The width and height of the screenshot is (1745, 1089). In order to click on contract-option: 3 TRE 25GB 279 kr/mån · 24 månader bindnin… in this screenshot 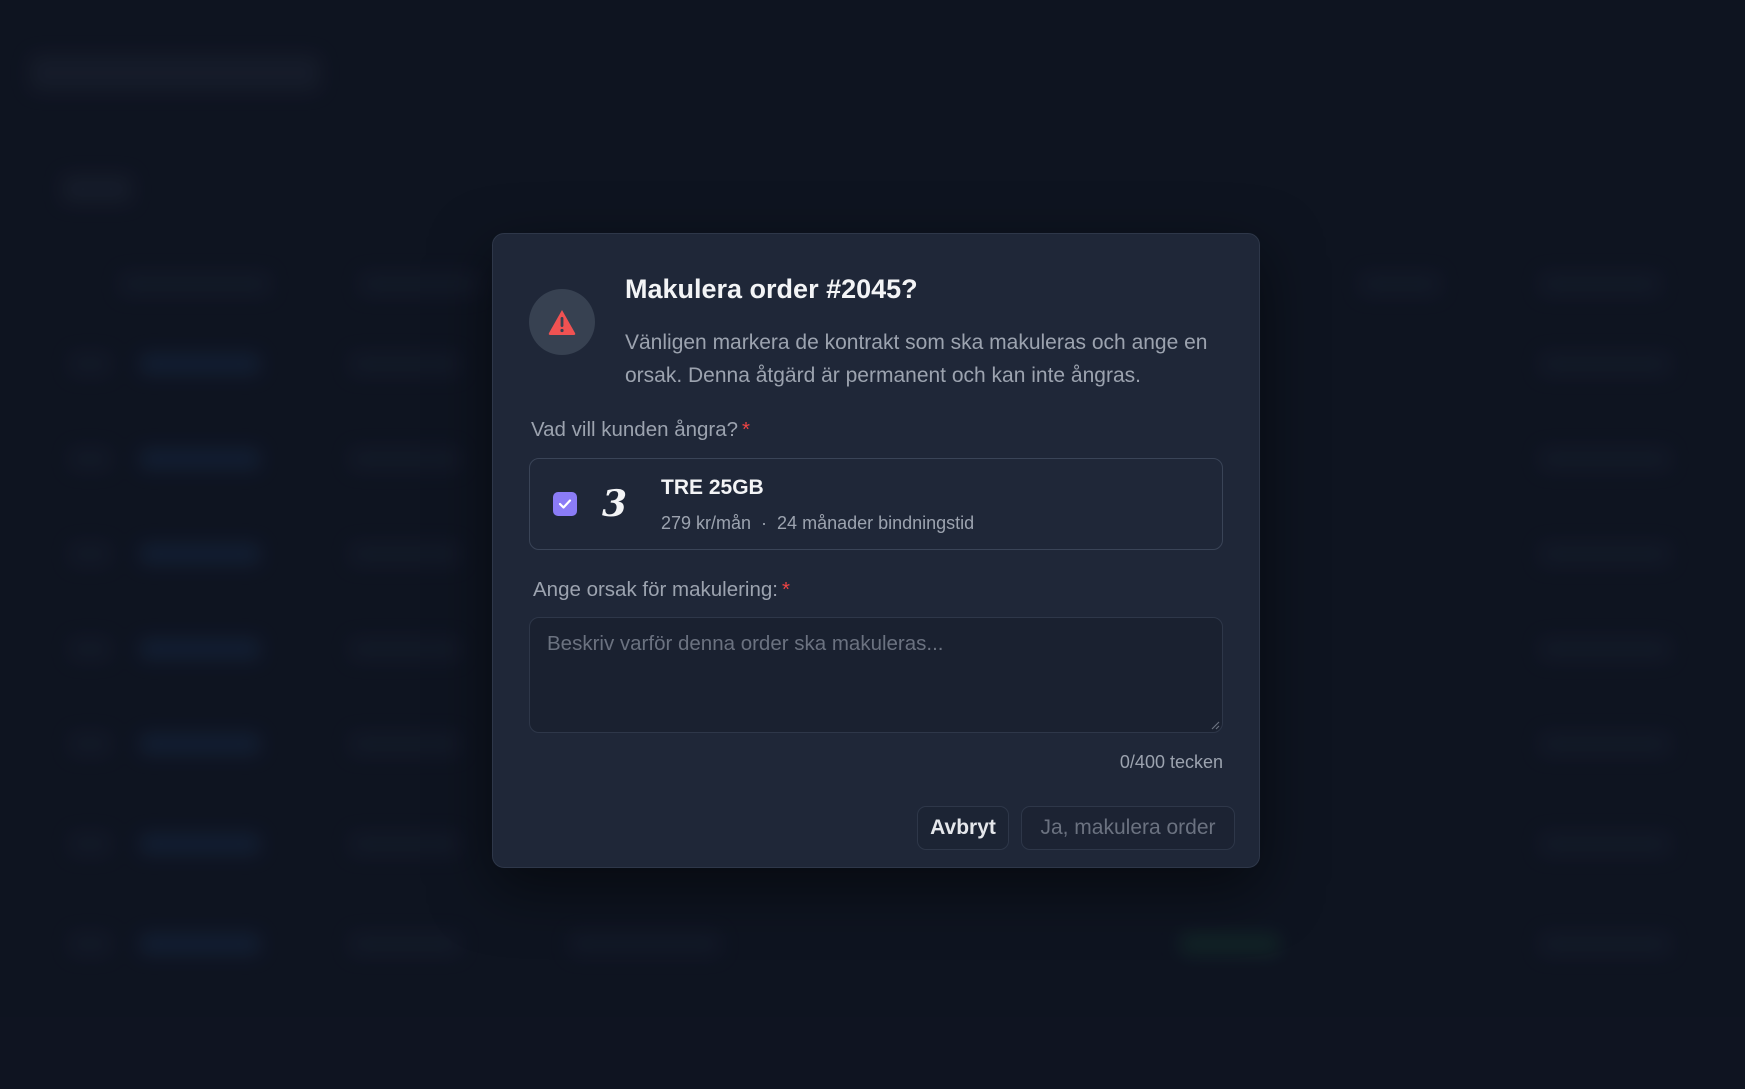, I will do `click(876, 504)`.